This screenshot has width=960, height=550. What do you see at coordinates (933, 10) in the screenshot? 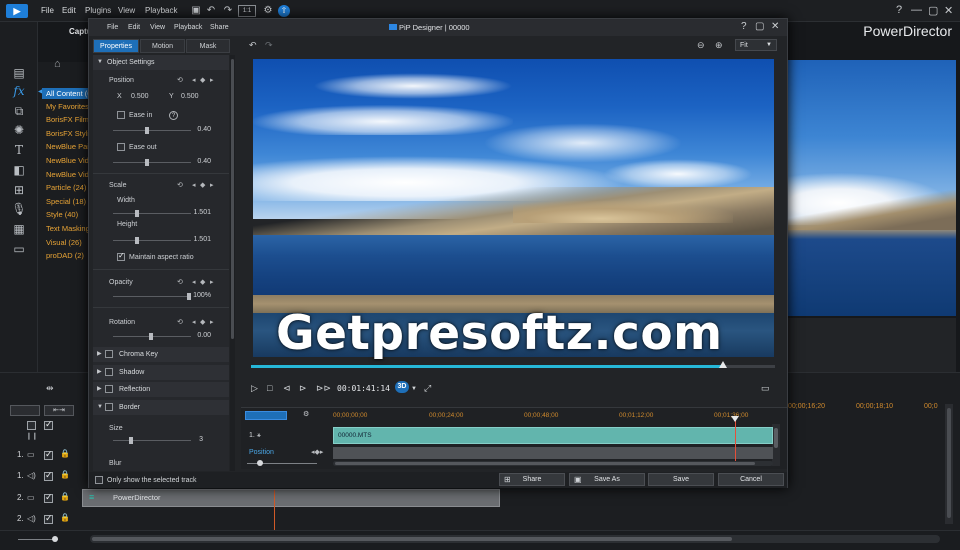
I see `maximize-icon: ▢` at bounding box center [933, 10].